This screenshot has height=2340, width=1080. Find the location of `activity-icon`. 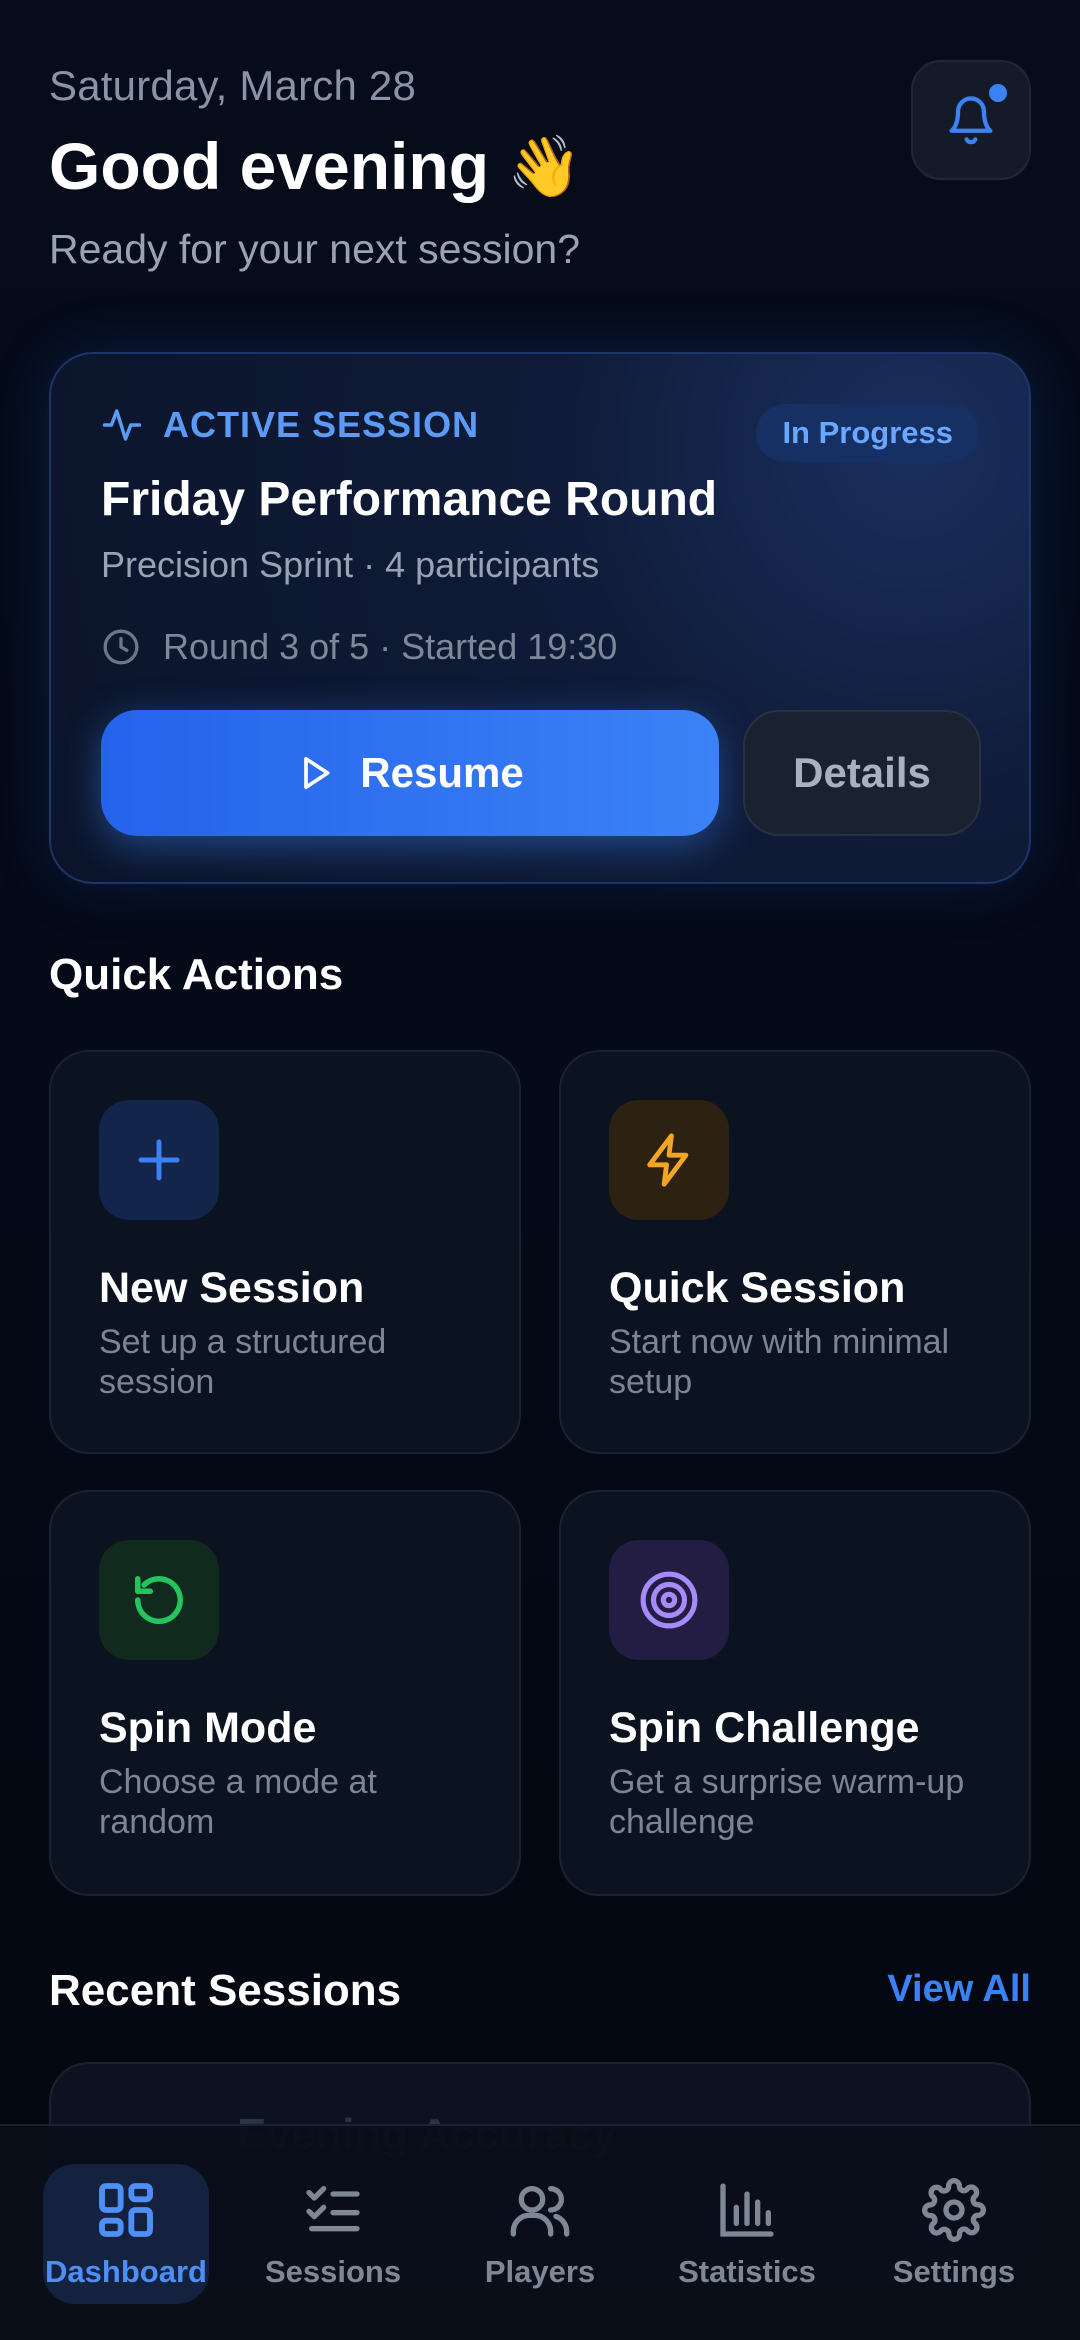

activity-icon is located at coordinates (122, 425).